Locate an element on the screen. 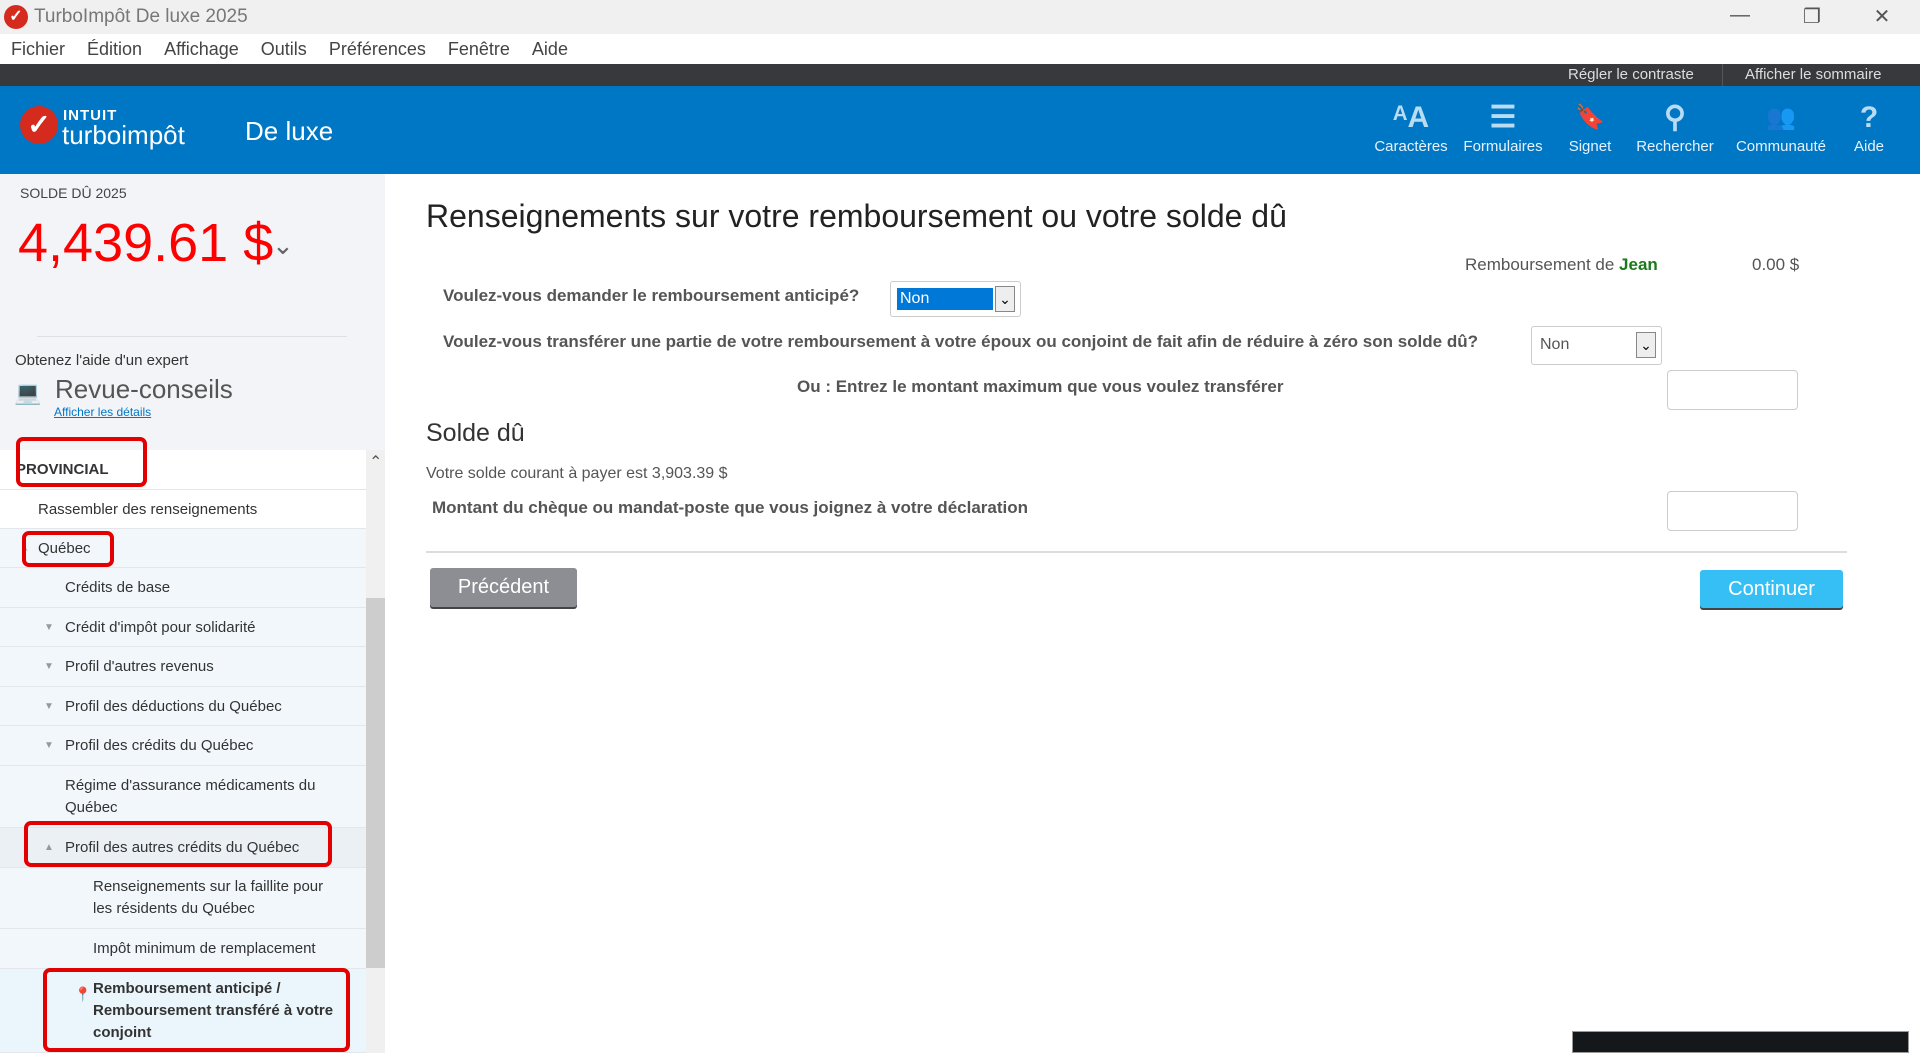 The height and width of the screenshot is (1053, 1920). nav-item: Régime d'assurance médicaments du Québec is located at coordinates (183, 797).